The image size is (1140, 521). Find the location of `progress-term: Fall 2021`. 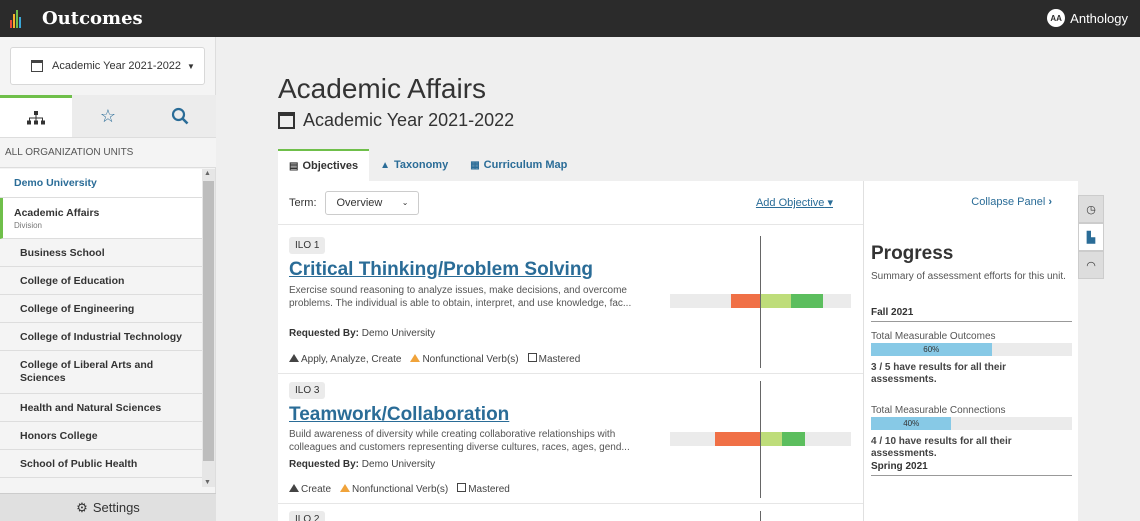

progress-term: Fall 2021 is located at coordinates (971, 314).